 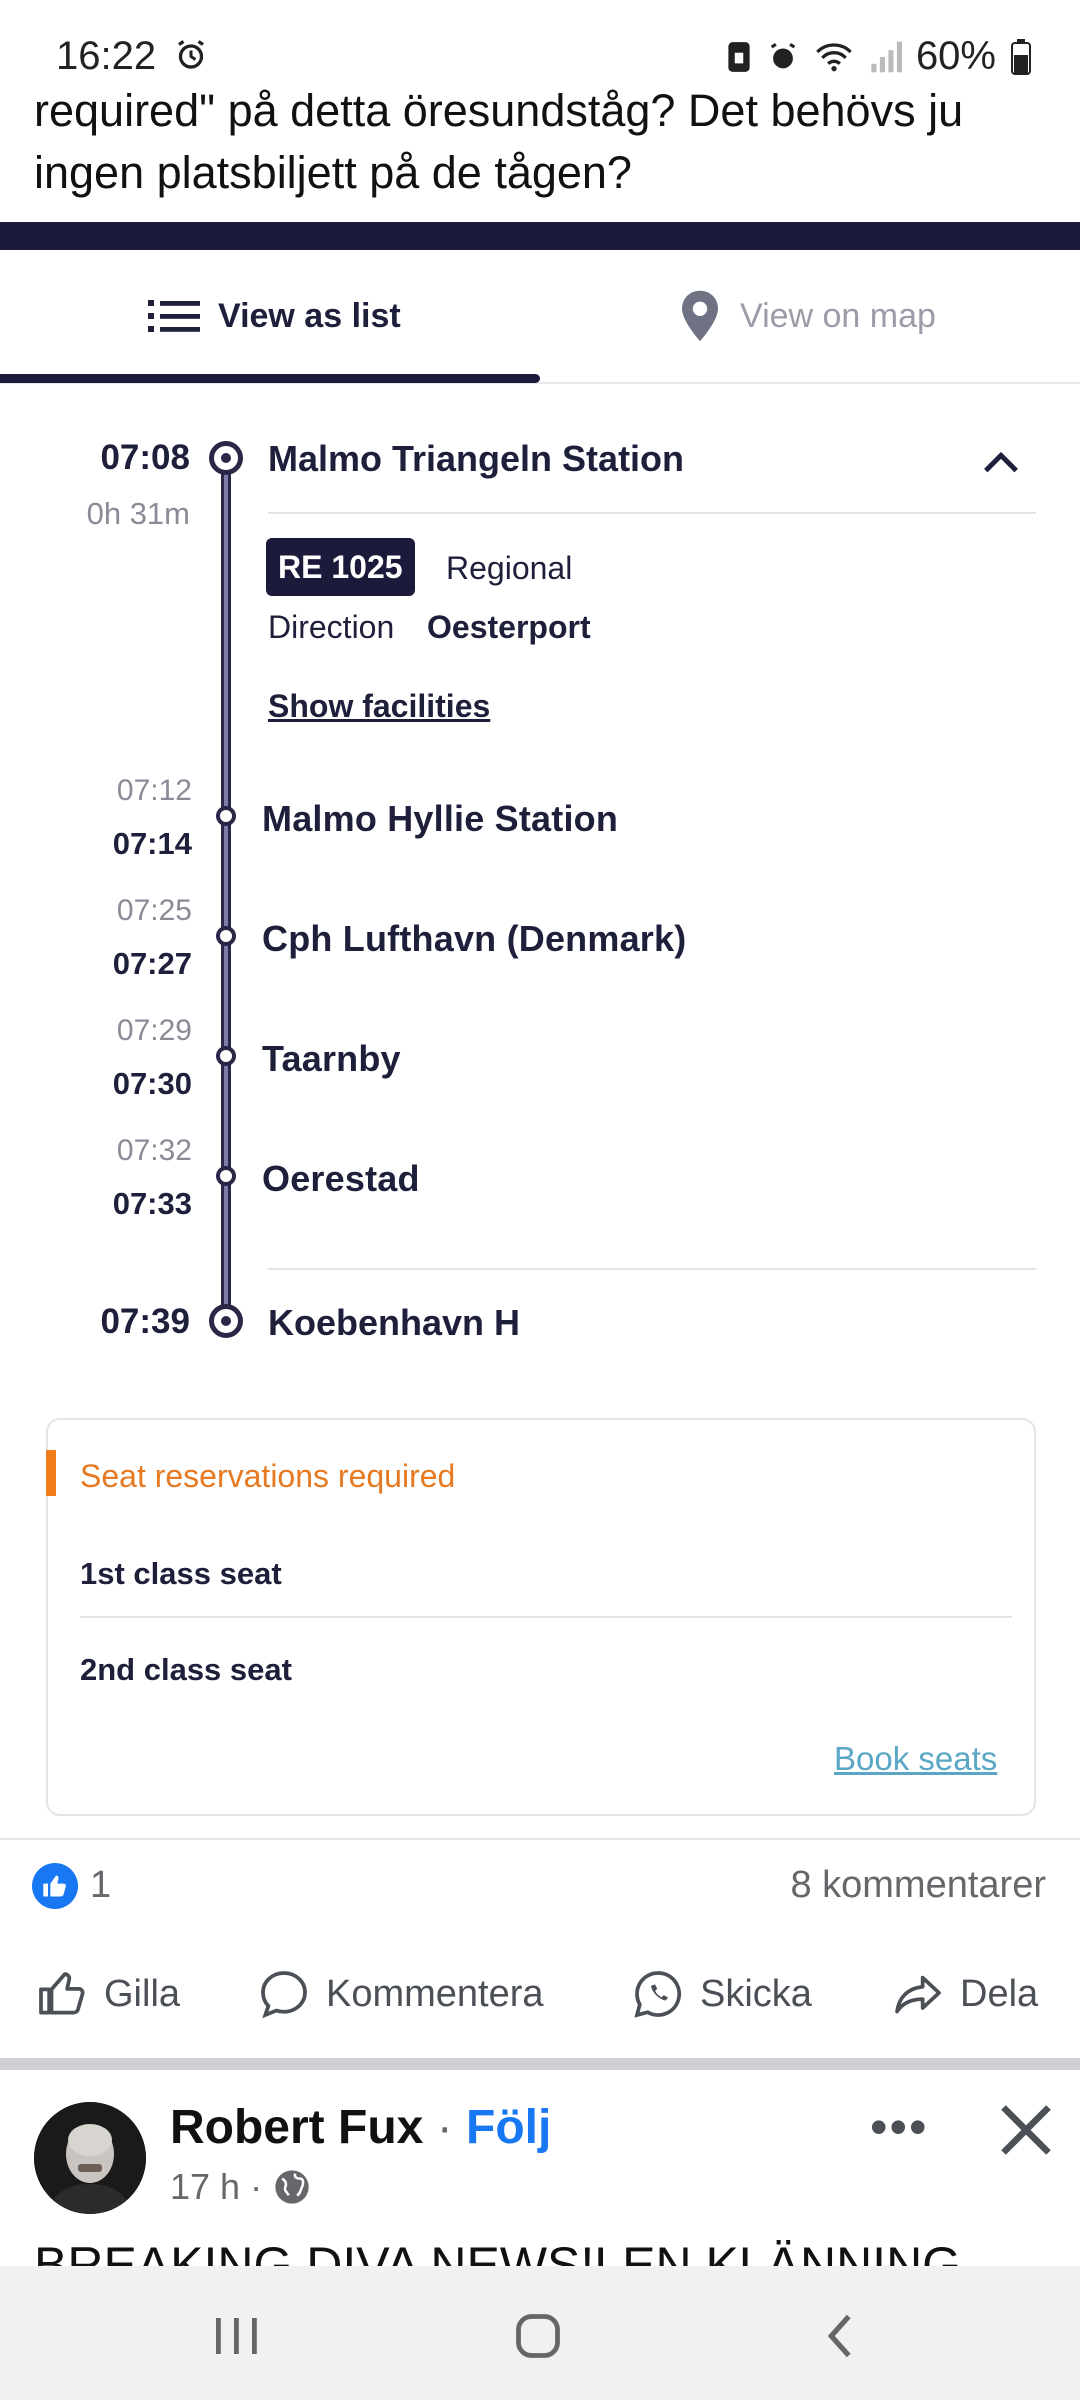 I want to click on second-class-seat: 2nd class seat, so click(x=186, y=1669).